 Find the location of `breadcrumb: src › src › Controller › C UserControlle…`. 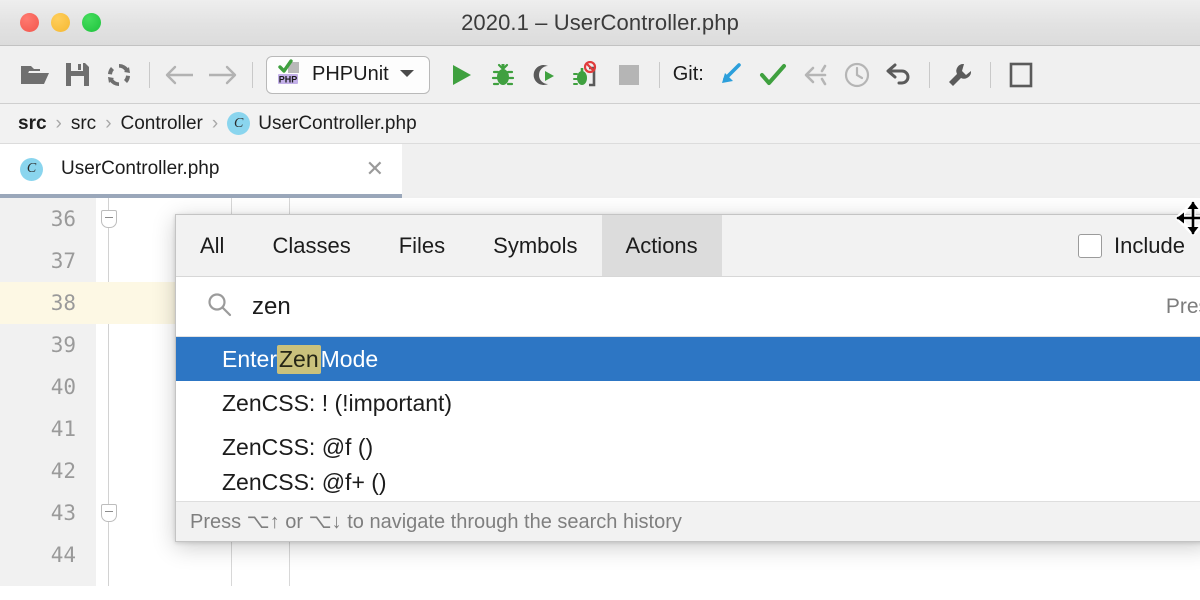

breadcrumb: src › src › Controller › C UserControlle… is located at coordinates (600, 124).